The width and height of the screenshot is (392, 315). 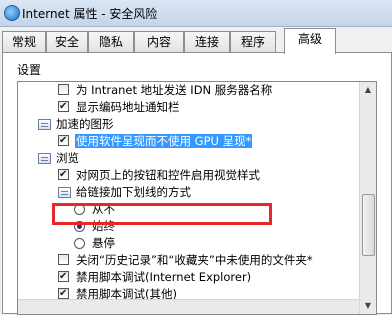 I want to click on vertical-scrollbar: ▲ ▼, so click(x=367, y=198).